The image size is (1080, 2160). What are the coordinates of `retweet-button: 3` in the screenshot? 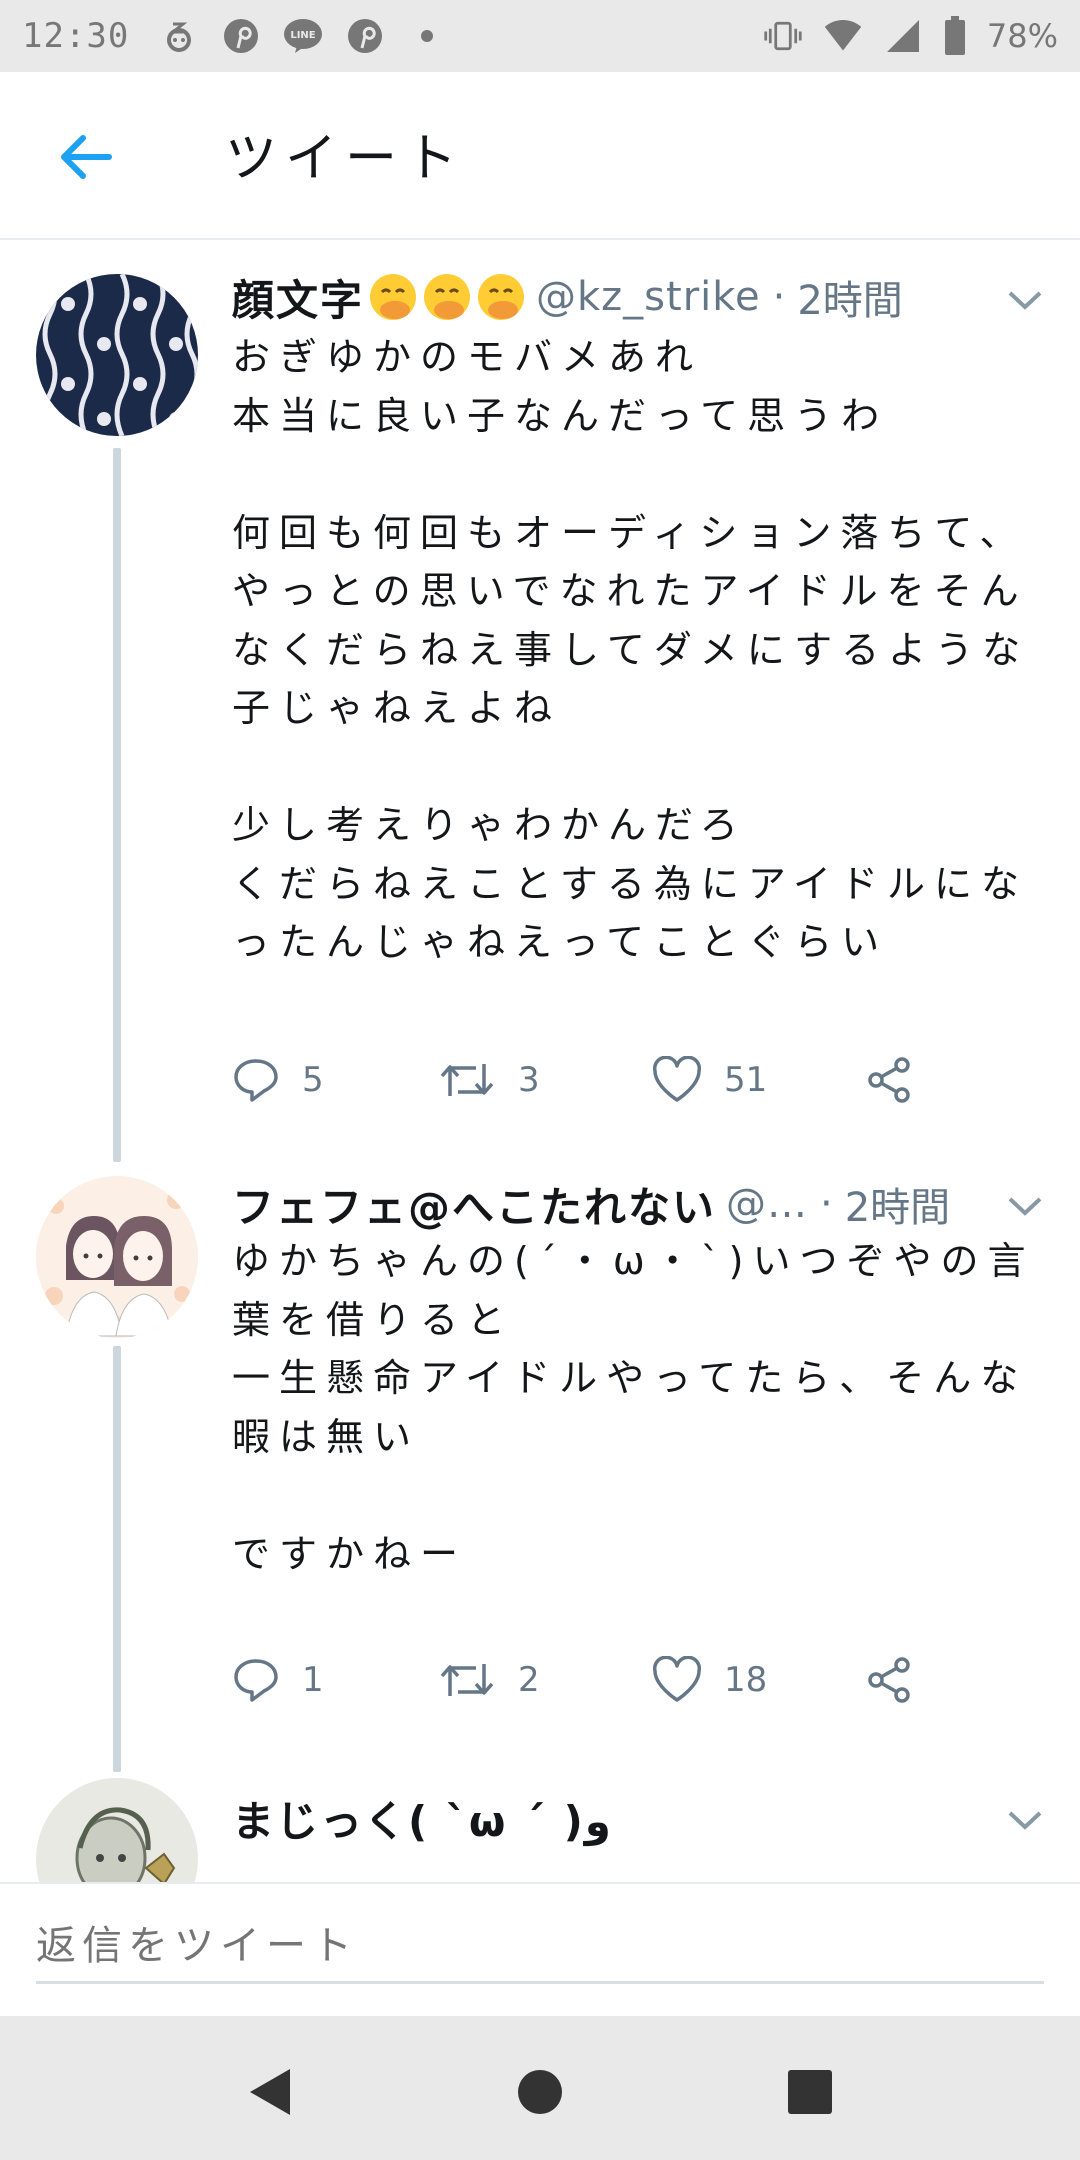 It's located at (490, 1080).